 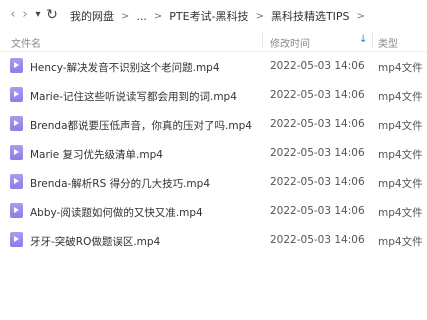 I want to click on breadcrumb-item-pte: PTE考试-黑科技, so click(x=208, y=16).